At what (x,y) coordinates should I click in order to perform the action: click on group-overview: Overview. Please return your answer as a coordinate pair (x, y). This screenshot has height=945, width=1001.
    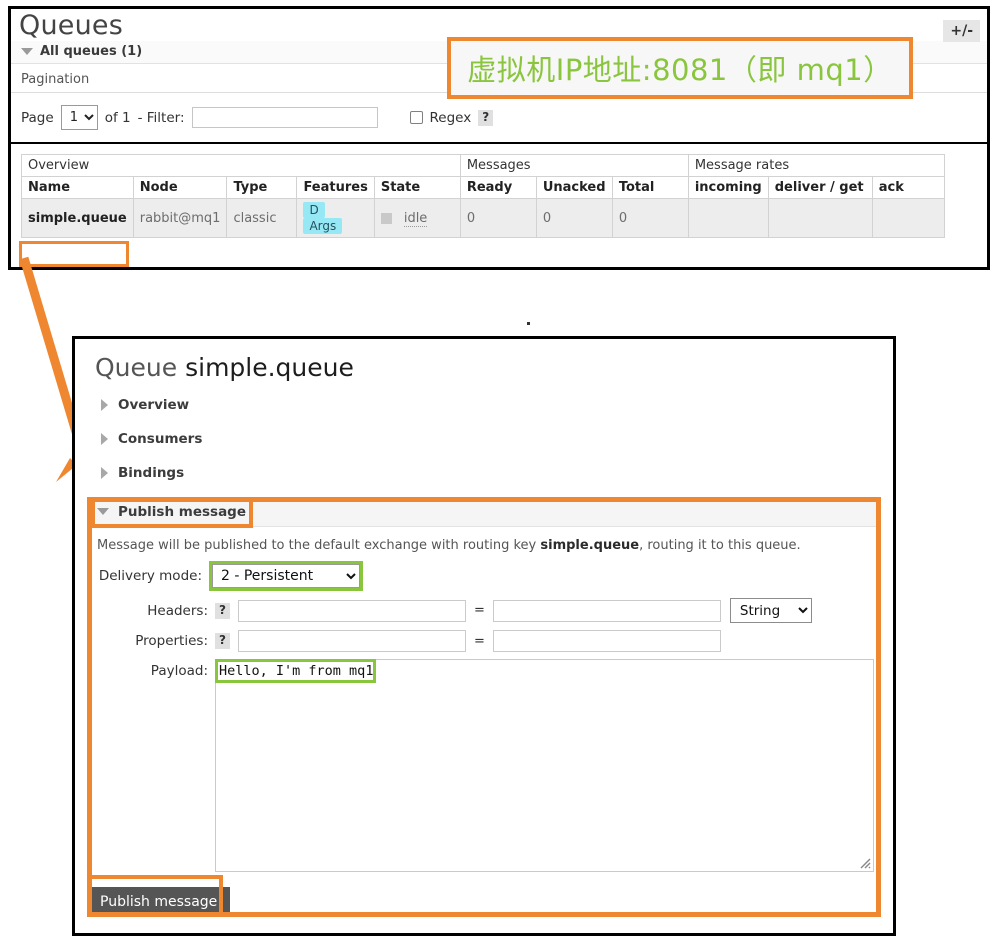
    Looking at the image, I should click on (241, 166).